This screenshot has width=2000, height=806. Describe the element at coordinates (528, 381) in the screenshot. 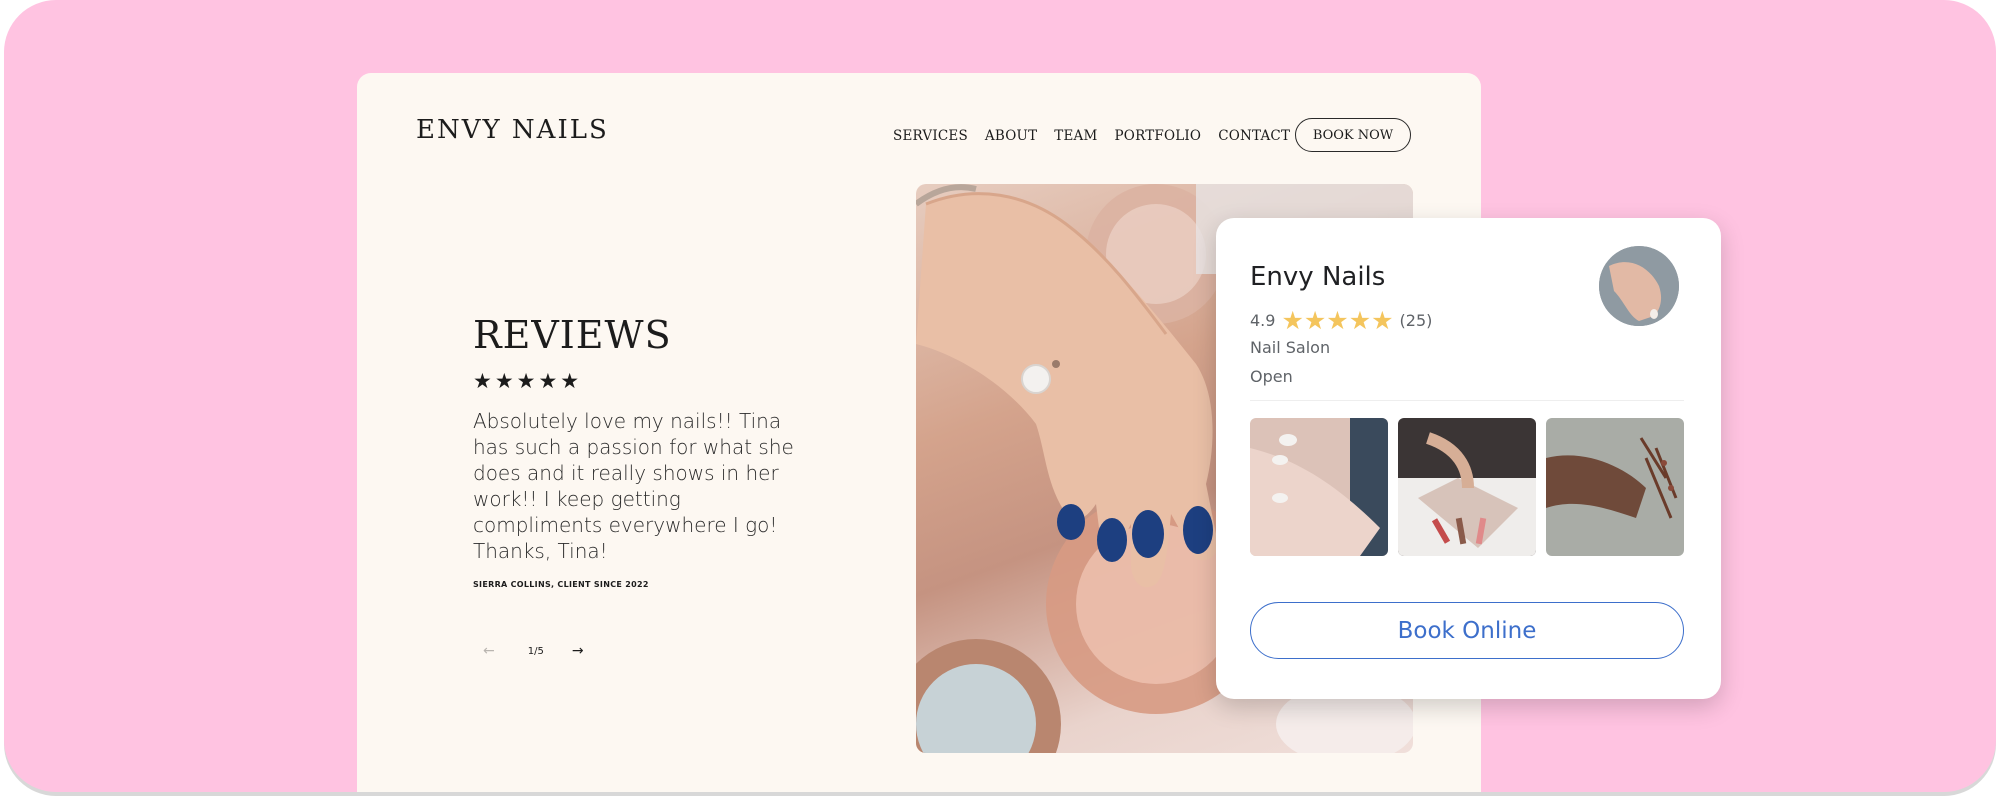

I see `review-stars: ★★★★★` at that location.